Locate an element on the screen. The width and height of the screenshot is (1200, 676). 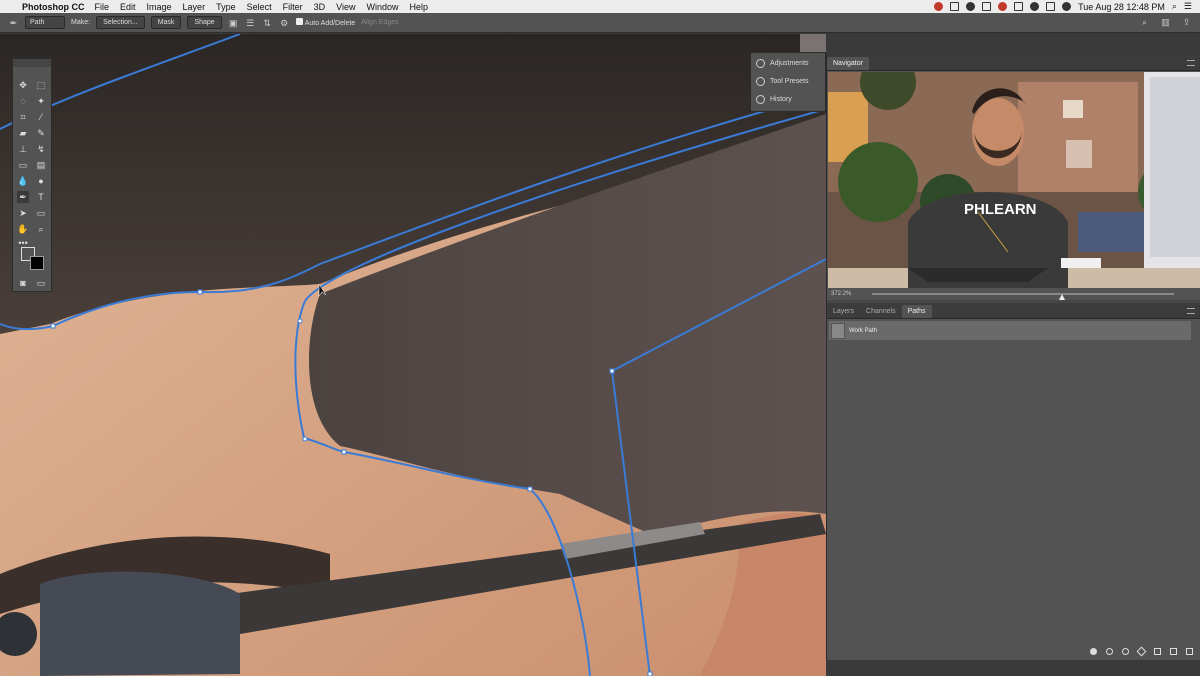
history-brush-tool-icon: ↯ is located at coordinates (41, 149).